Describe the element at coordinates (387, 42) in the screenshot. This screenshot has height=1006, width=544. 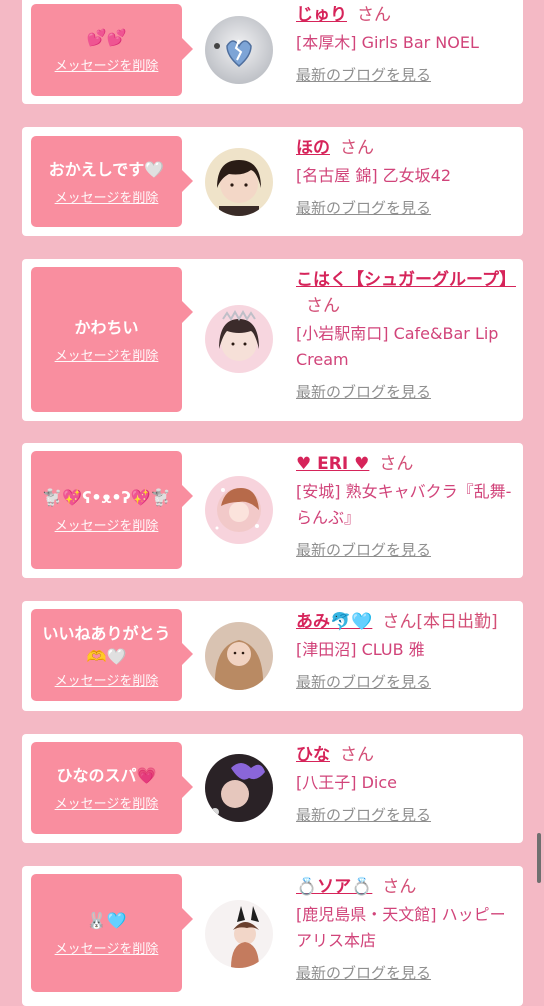
I see `shop-name: [本厚木] Girls Bar NOEL` at that location.